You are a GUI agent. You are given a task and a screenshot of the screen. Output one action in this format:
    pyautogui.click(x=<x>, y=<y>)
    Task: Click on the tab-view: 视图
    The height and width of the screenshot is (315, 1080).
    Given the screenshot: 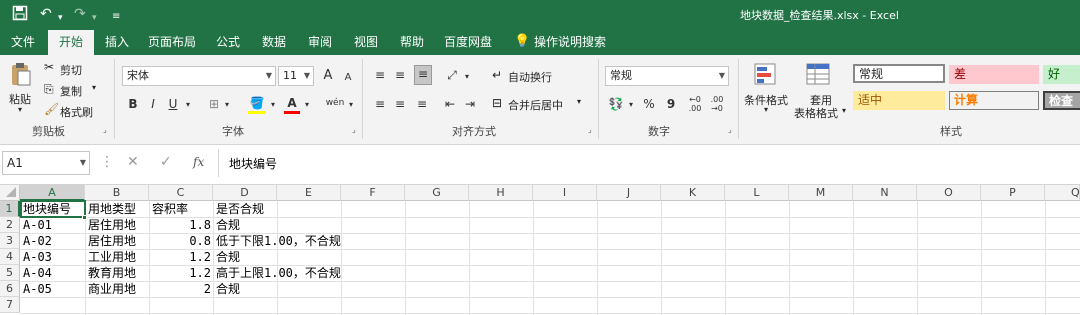 What is the action you would take?
    pyautogui.click(x=366, y=42)
    